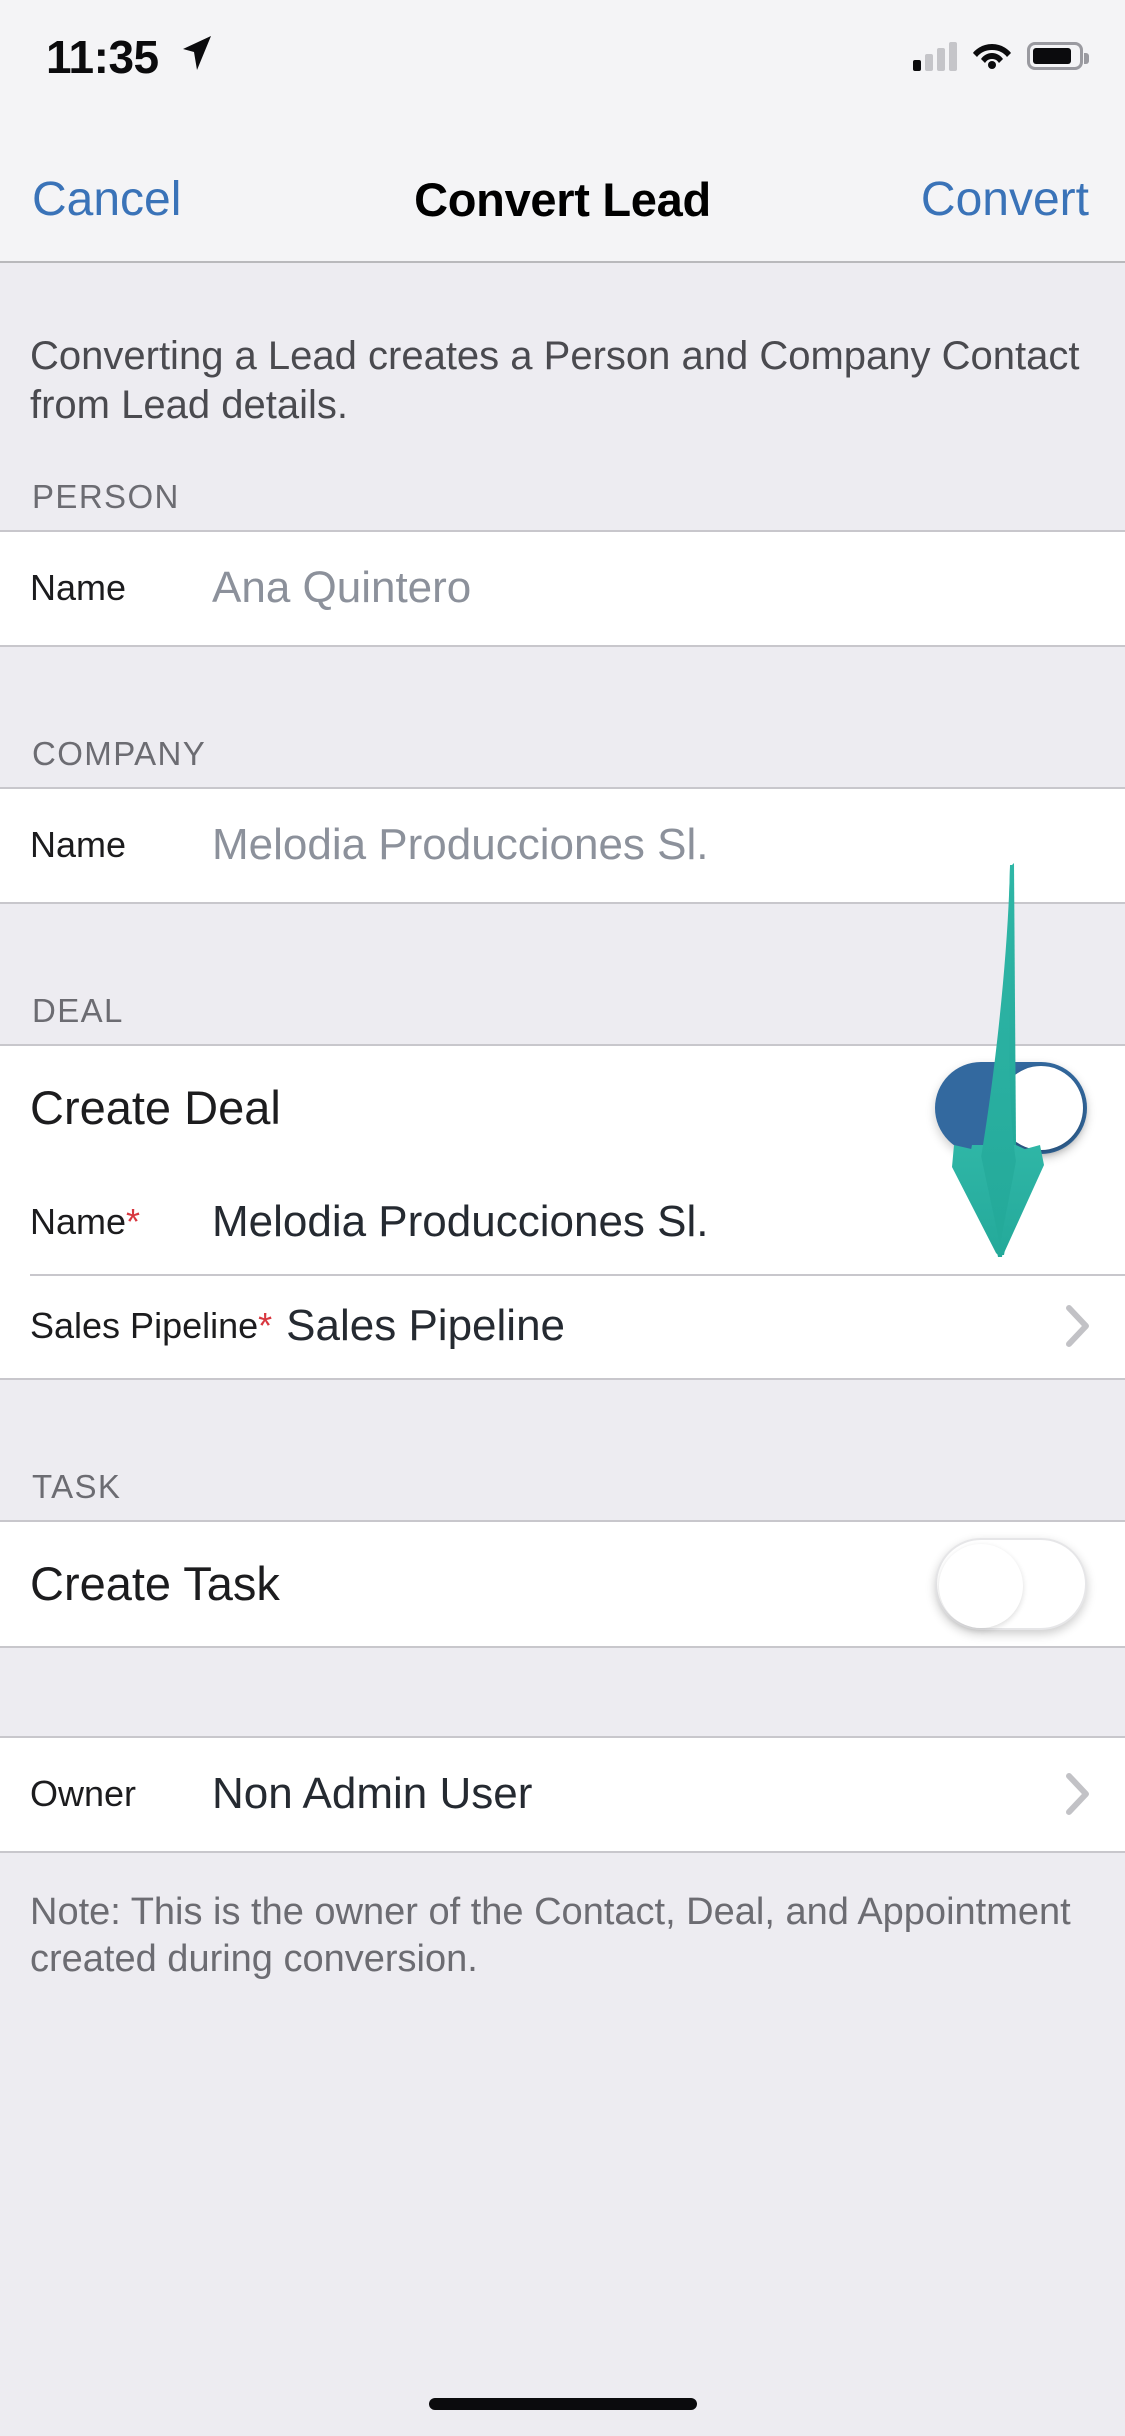 The image size is (1125, 2436). What do you see at coordinates (935, 56) in the screenshot?
I see `cellular-signal-icon` at bounding box center [935, 56].